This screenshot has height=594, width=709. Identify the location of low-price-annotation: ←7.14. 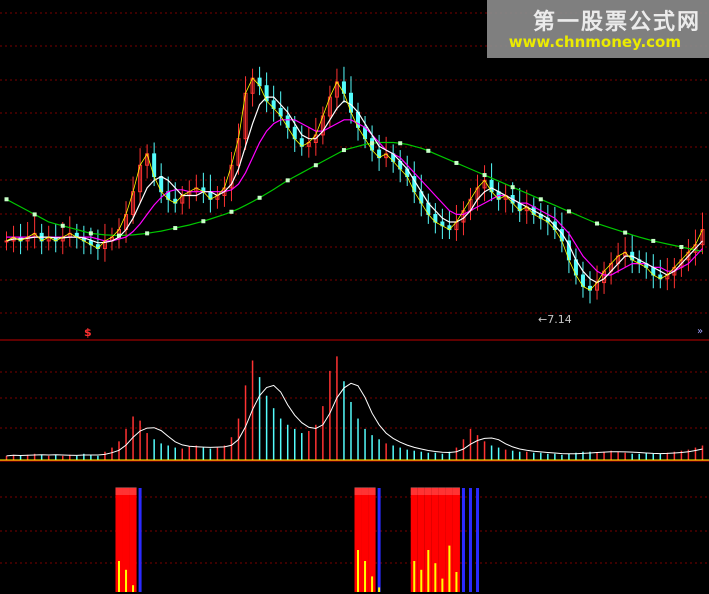
(555, 319).